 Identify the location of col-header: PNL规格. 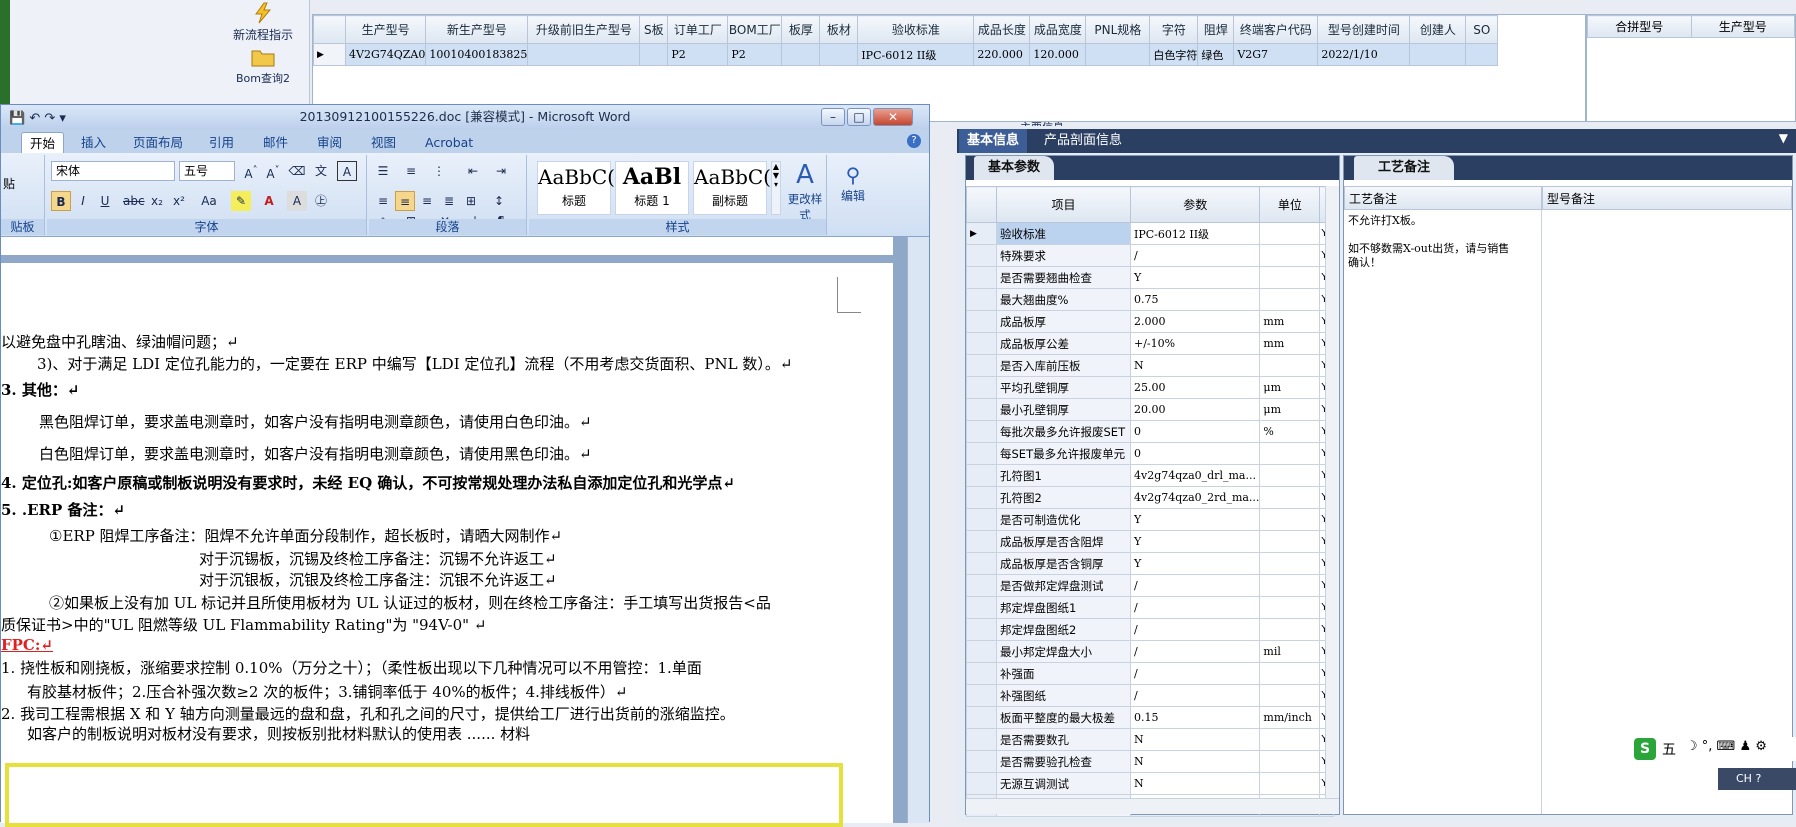
(1118, 29).